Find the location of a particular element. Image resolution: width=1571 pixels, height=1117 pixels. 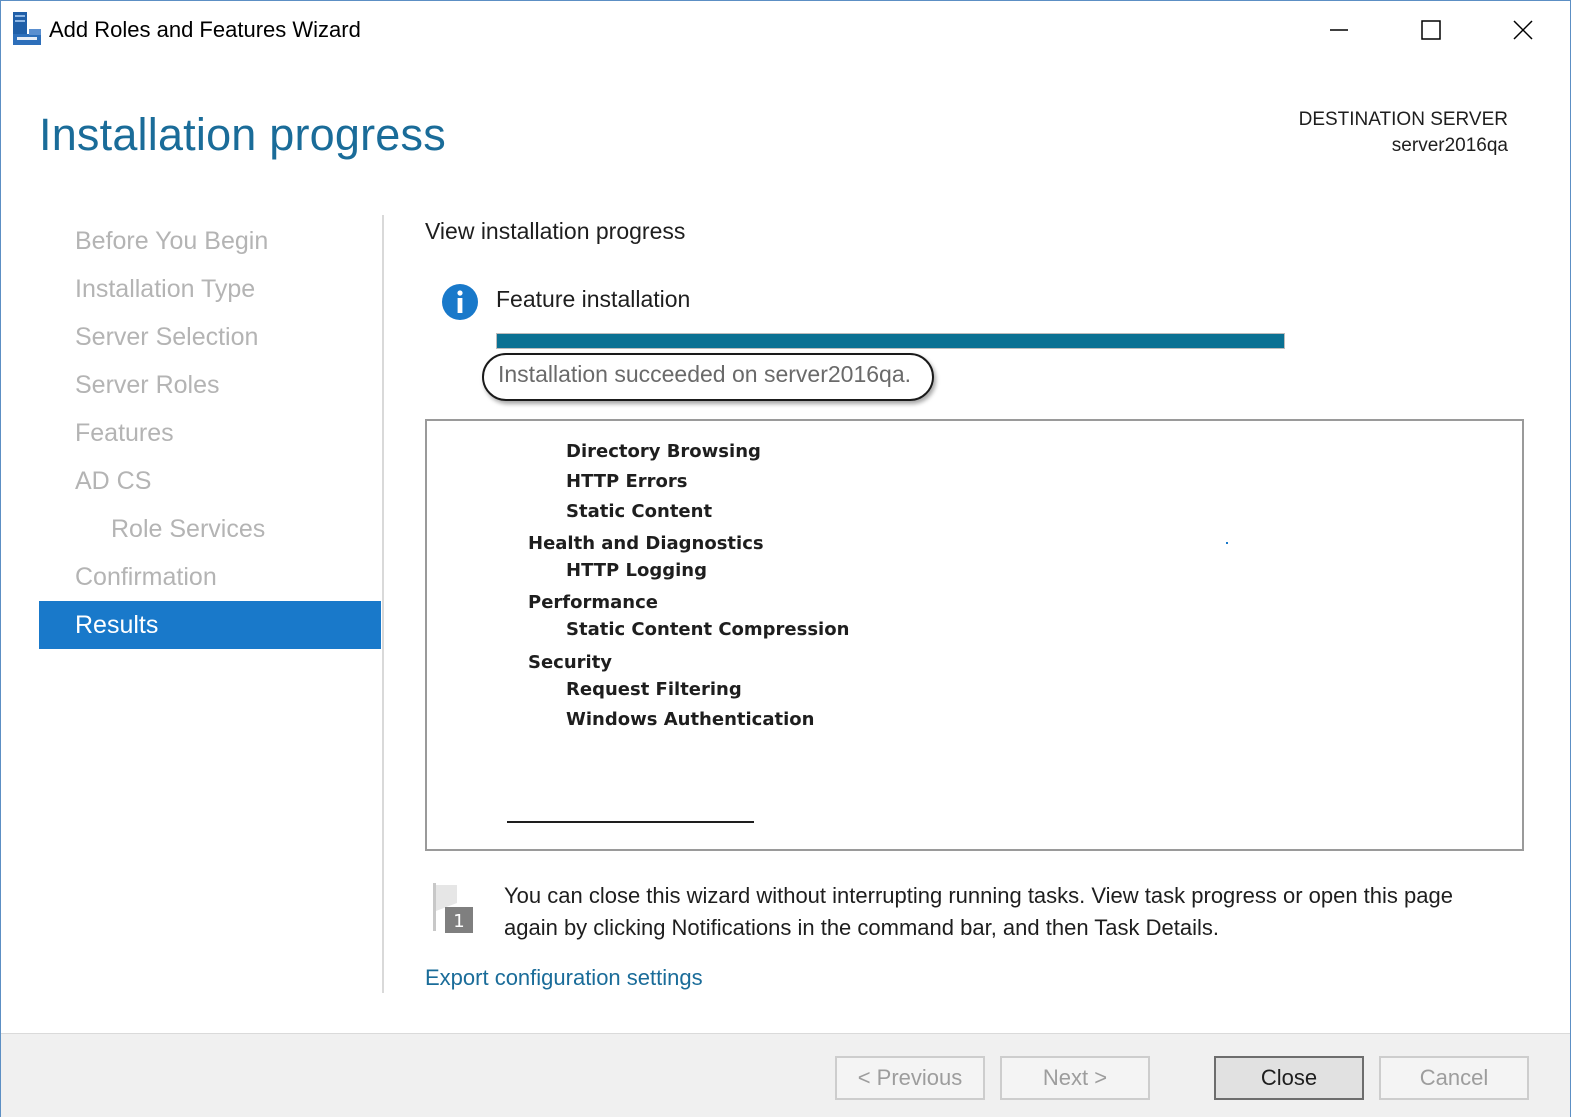

progress-fill is located at coordinates (890, 341).